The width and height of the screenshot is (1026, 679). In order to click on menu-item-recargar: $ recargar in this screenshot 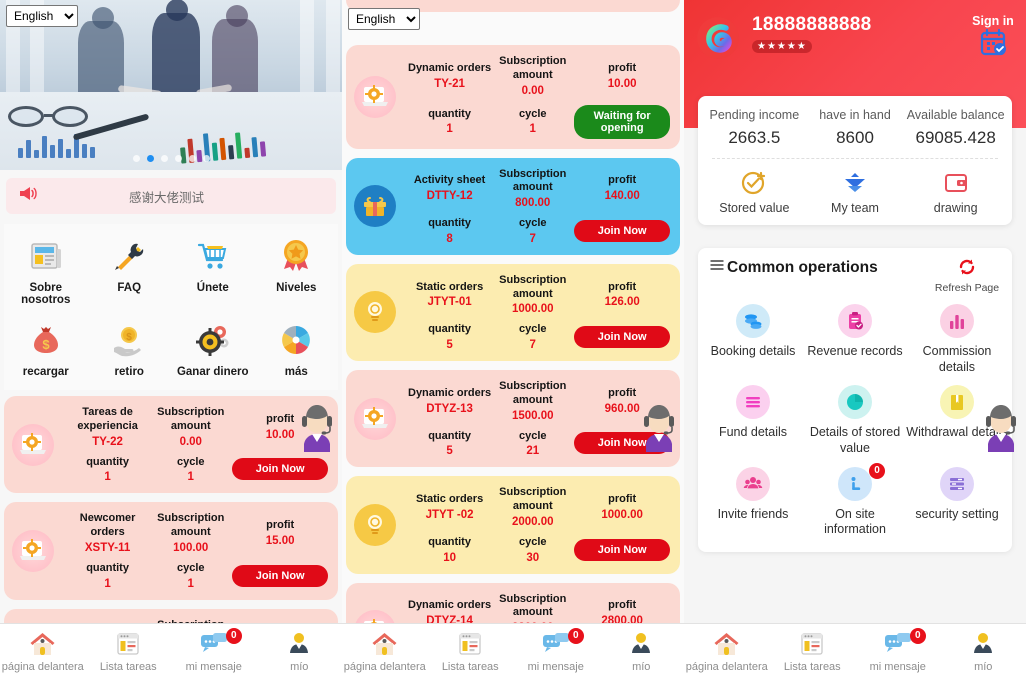, I will do `click(46, 348)`.